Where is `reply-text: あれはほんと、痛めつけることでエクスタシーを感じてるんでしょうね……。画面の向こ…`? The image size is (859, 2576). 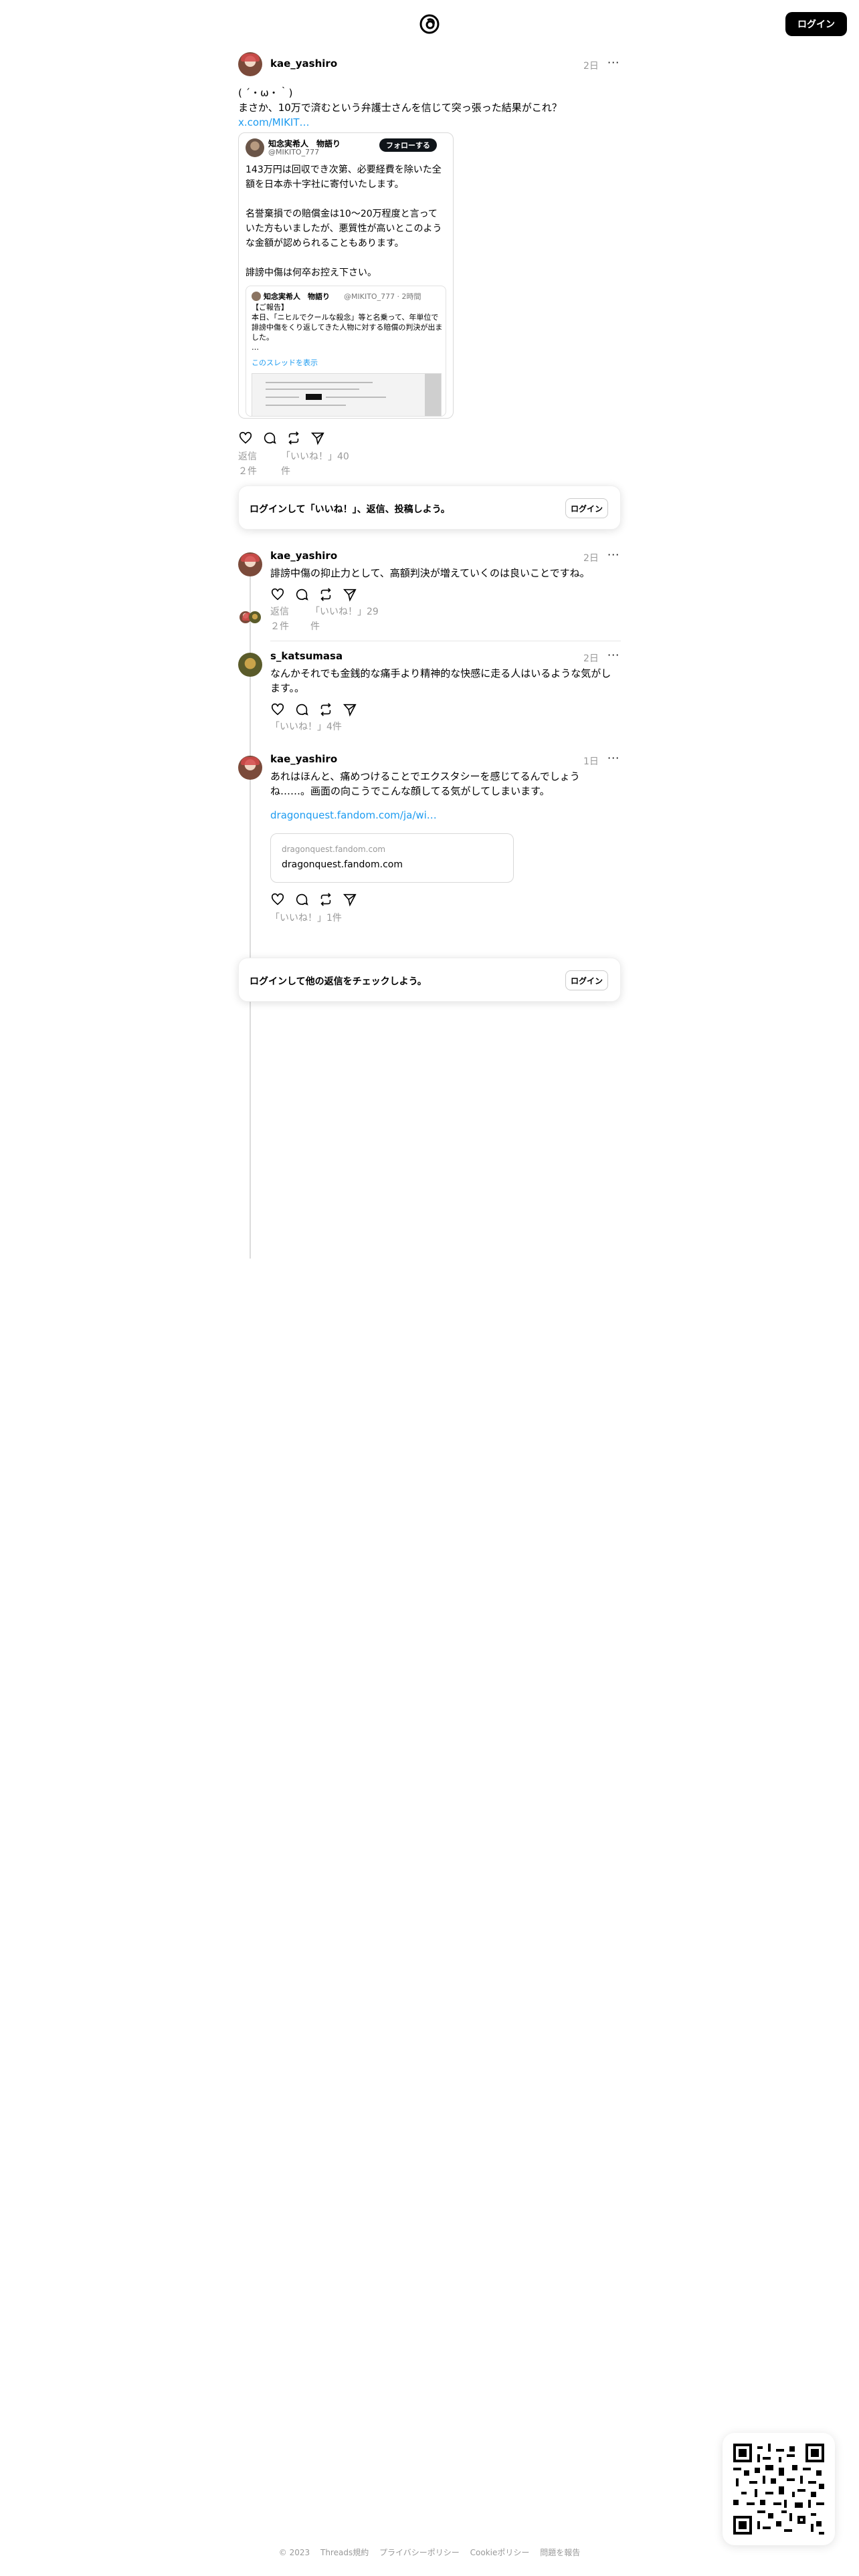 reply-text: あれはほんと、痛めつけることでエクスタシーを感じてるんでしょうね……。画面の向こ… is located at coordinates (425, 784).